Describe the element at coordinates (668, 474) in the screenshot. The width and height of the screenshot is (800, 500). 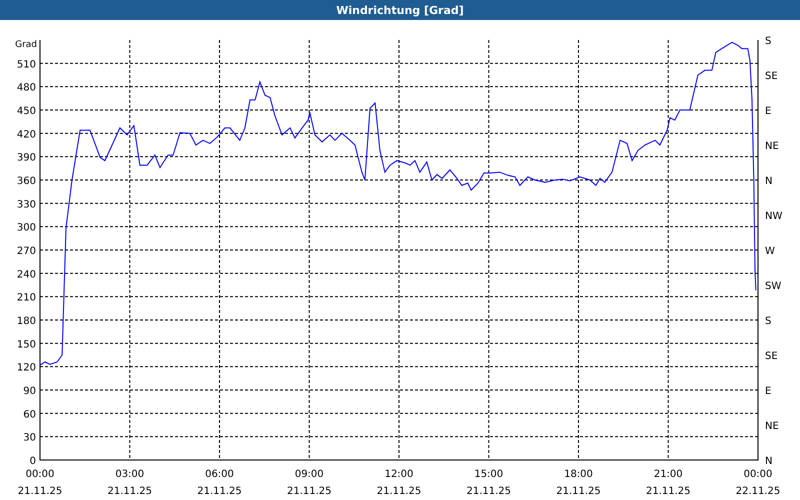
I see `tick-label: 21:00` at that location.